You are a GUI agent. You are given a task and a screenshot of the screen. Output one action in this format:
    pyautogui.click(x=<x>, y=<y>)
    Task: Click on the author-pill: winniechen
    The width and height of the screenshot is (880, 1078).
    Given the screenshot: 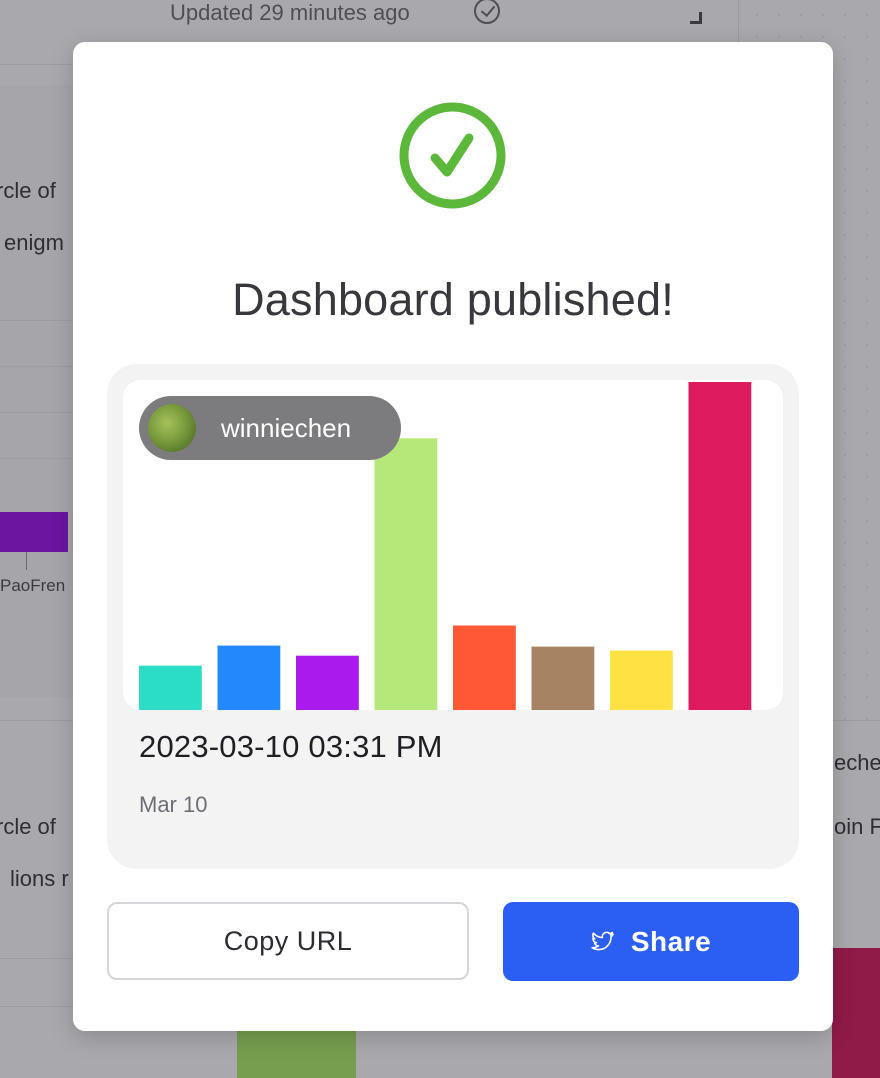 What is the action you would take?
    pyautogui.click(x=270, y=428)
    